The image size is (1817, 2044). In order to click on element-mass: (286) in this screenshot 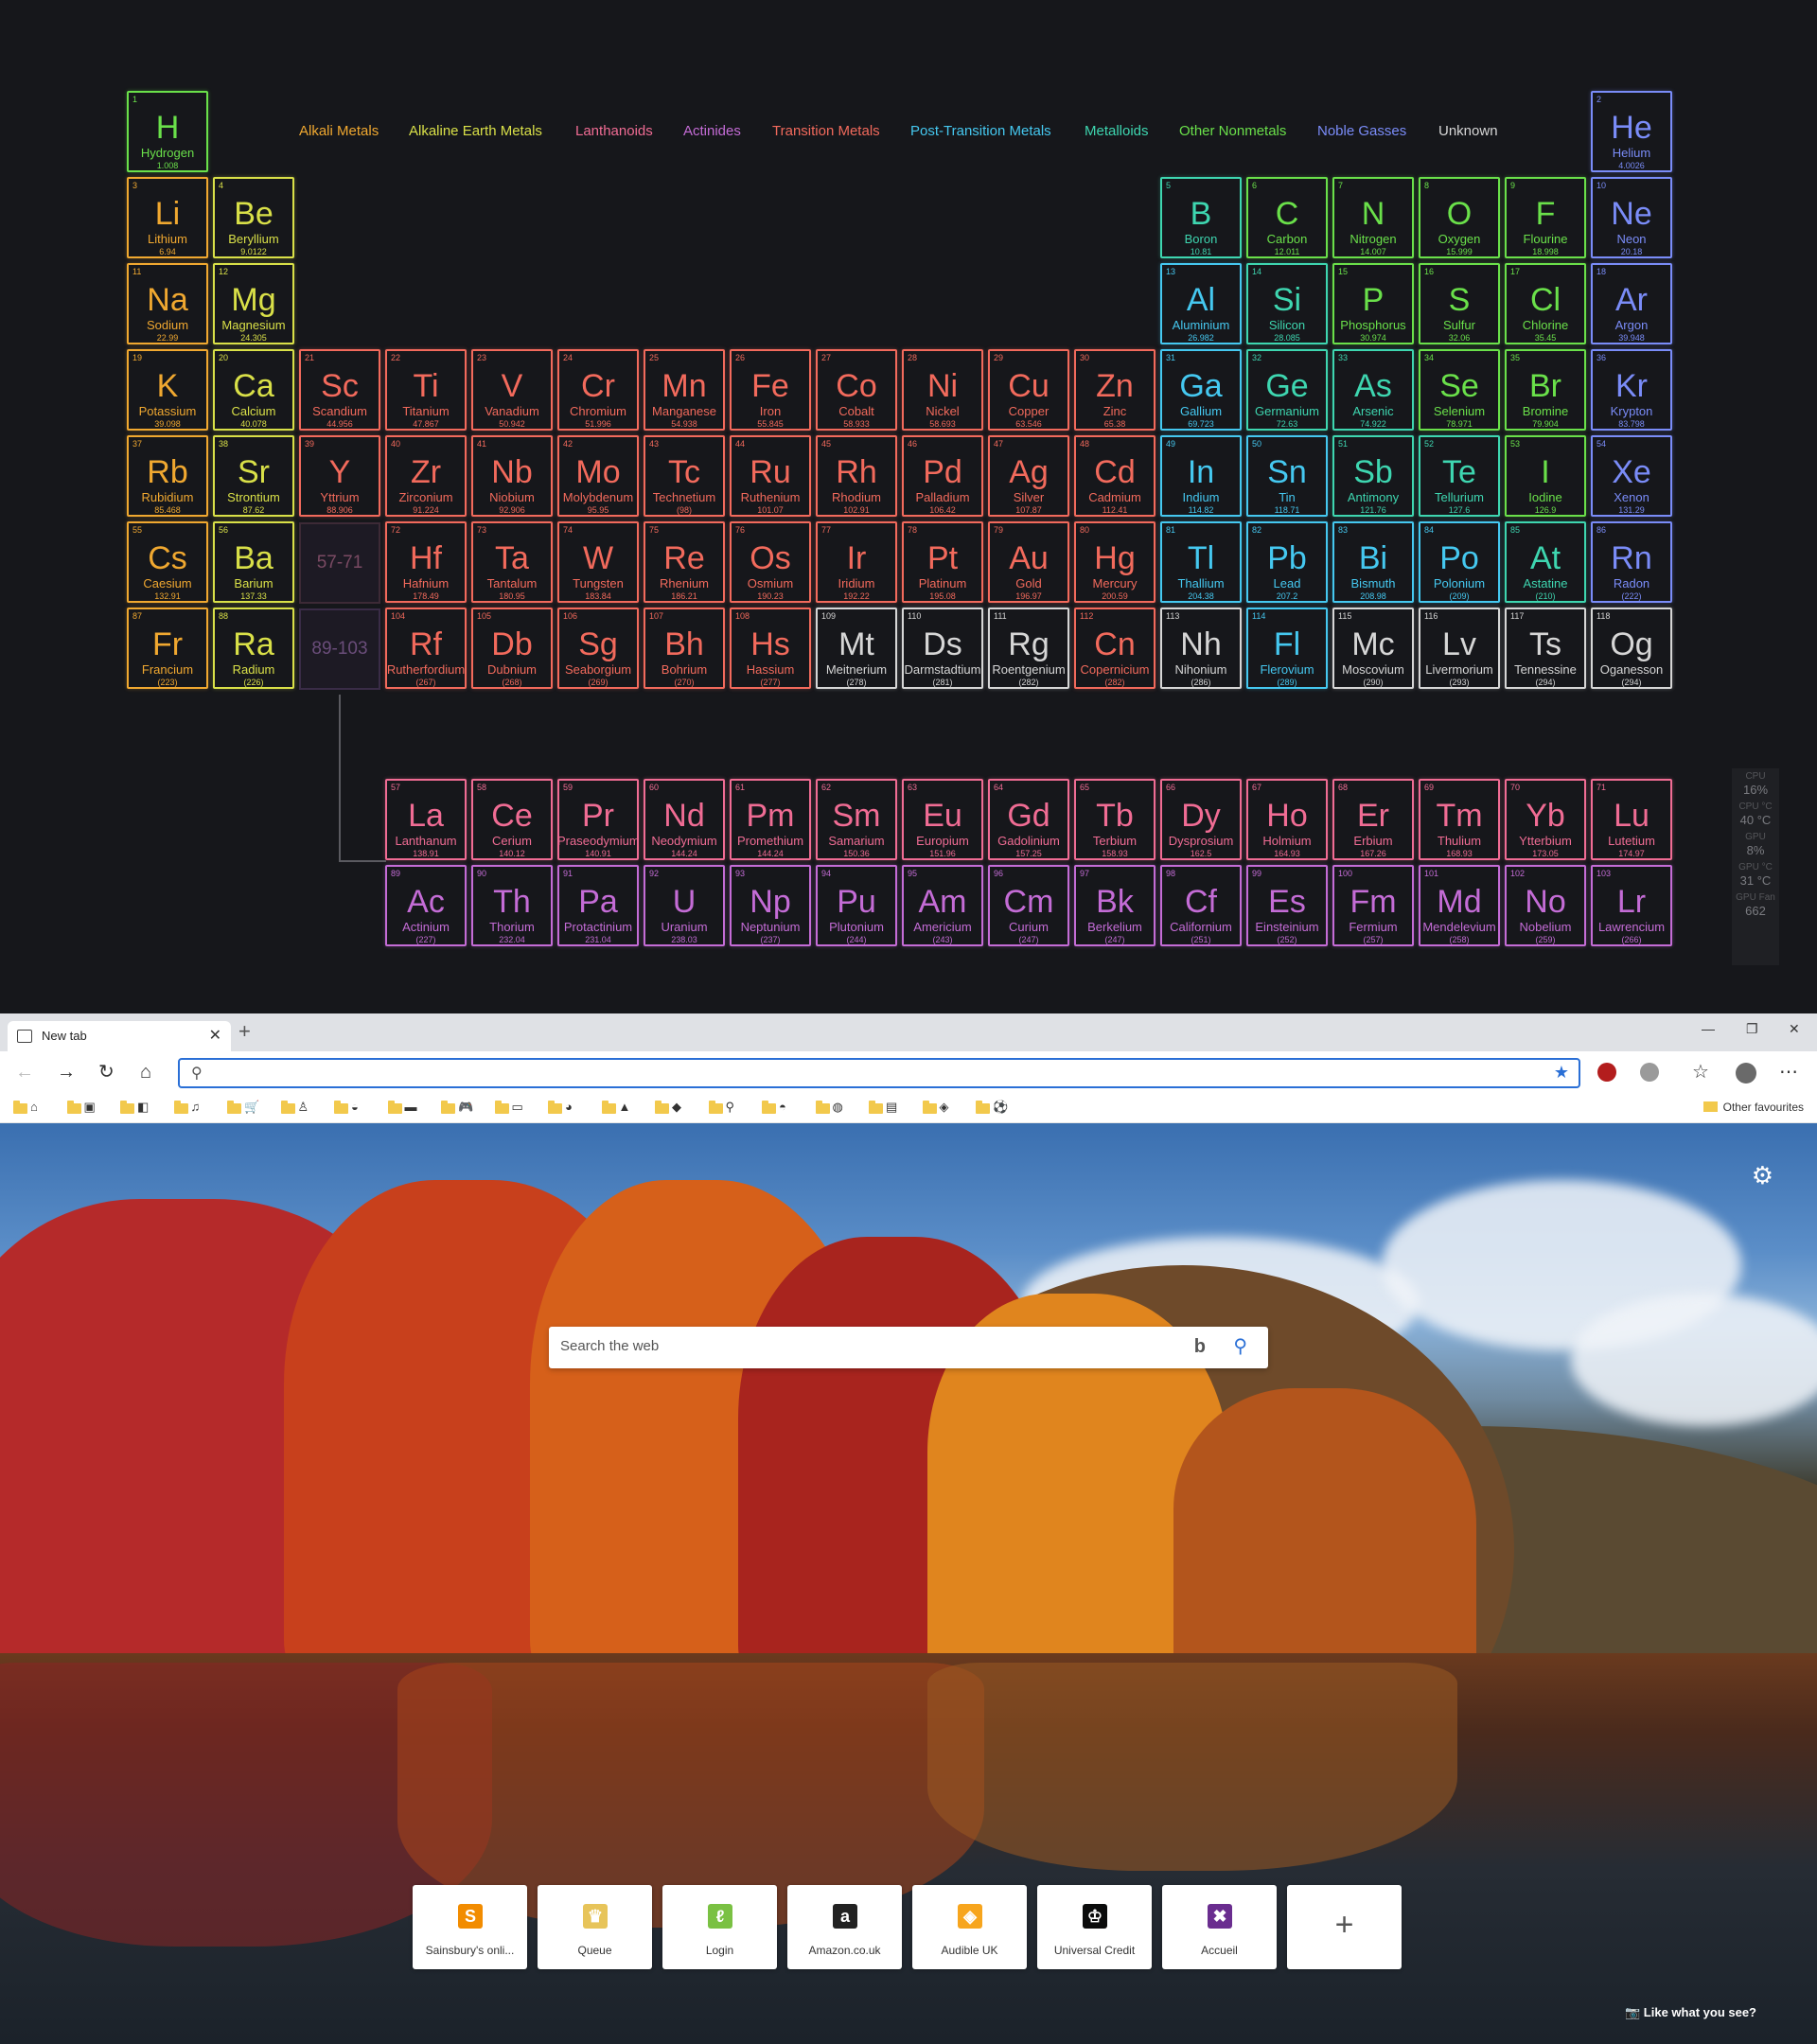, I will do `click(1201, 682)`.